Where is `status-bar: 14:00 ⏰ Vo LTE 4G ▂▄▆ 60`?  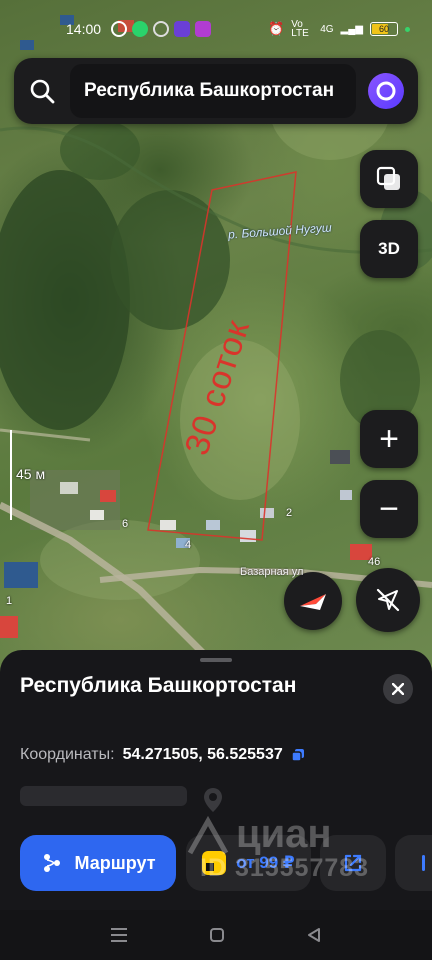
status-bar: 14:00 ⏰ Vo LTE 4G ▂▄▆ 60 is located at coordinates (216, 29).